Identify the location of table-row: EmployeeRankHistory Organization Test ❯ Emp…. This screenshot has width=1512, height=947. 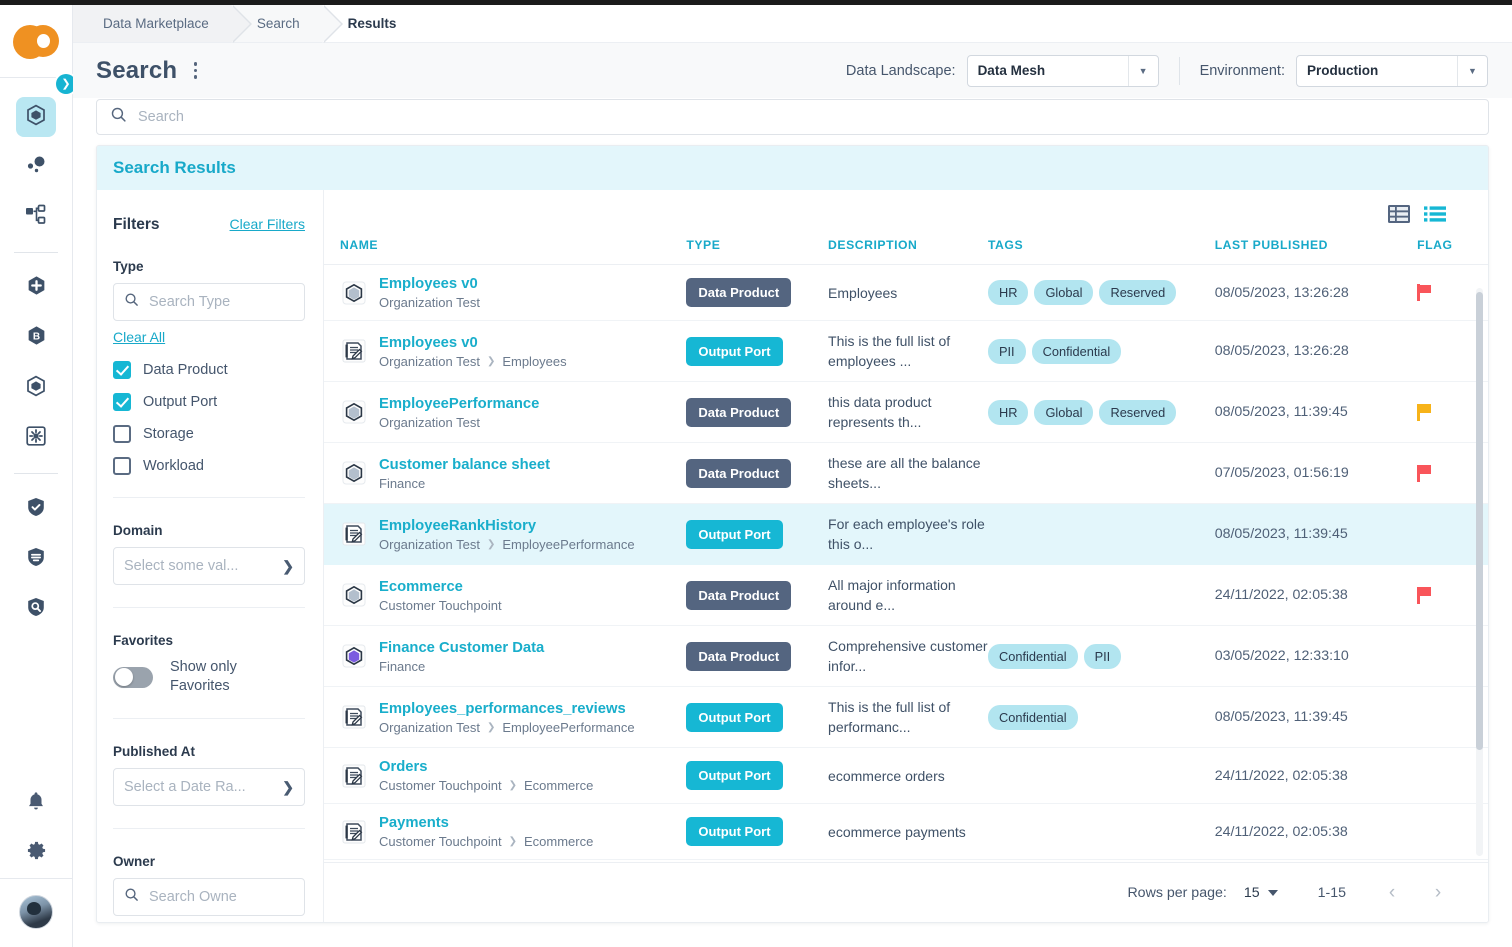
(906, 534).